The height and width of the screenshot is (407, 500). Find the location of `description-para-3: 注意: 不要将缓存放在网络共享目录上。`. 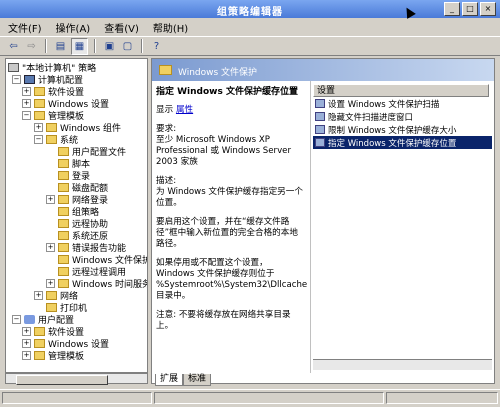

description-para-3: 注意: 不要将缓存放在网络共享目录上。 is located at coordinates (223, 320).